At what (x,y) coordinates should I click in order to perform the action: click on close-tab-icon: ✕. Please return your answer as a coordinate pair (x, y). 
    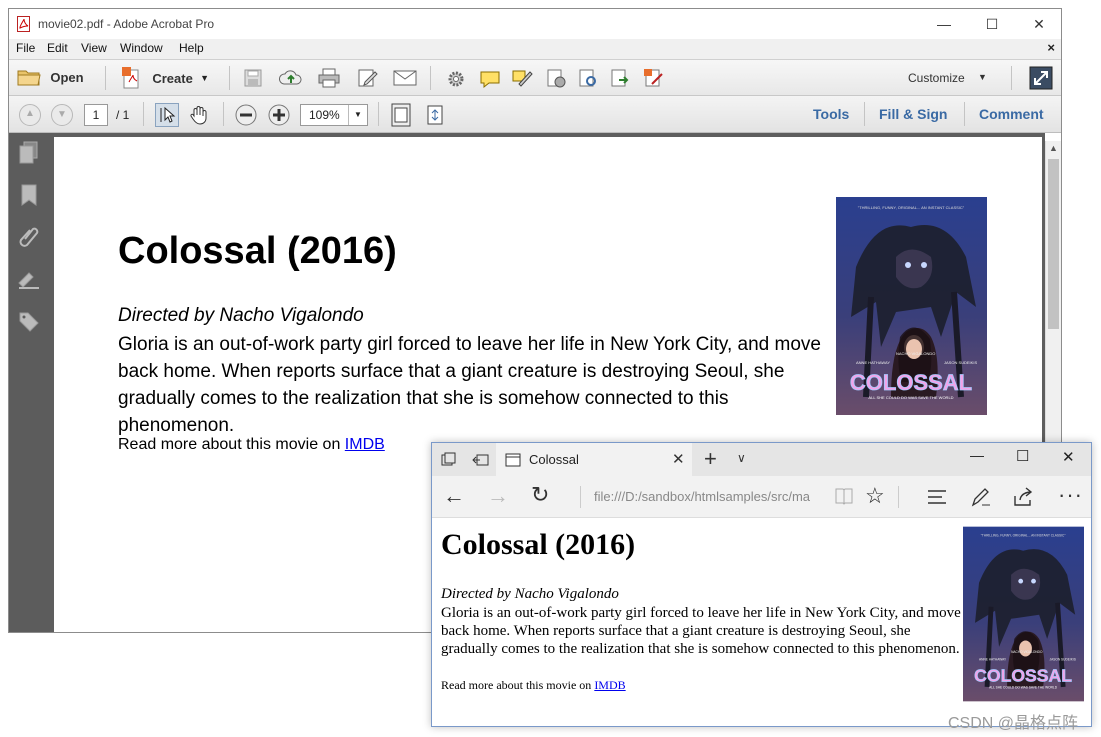
    Looking at the image, I should click on (678, 459).